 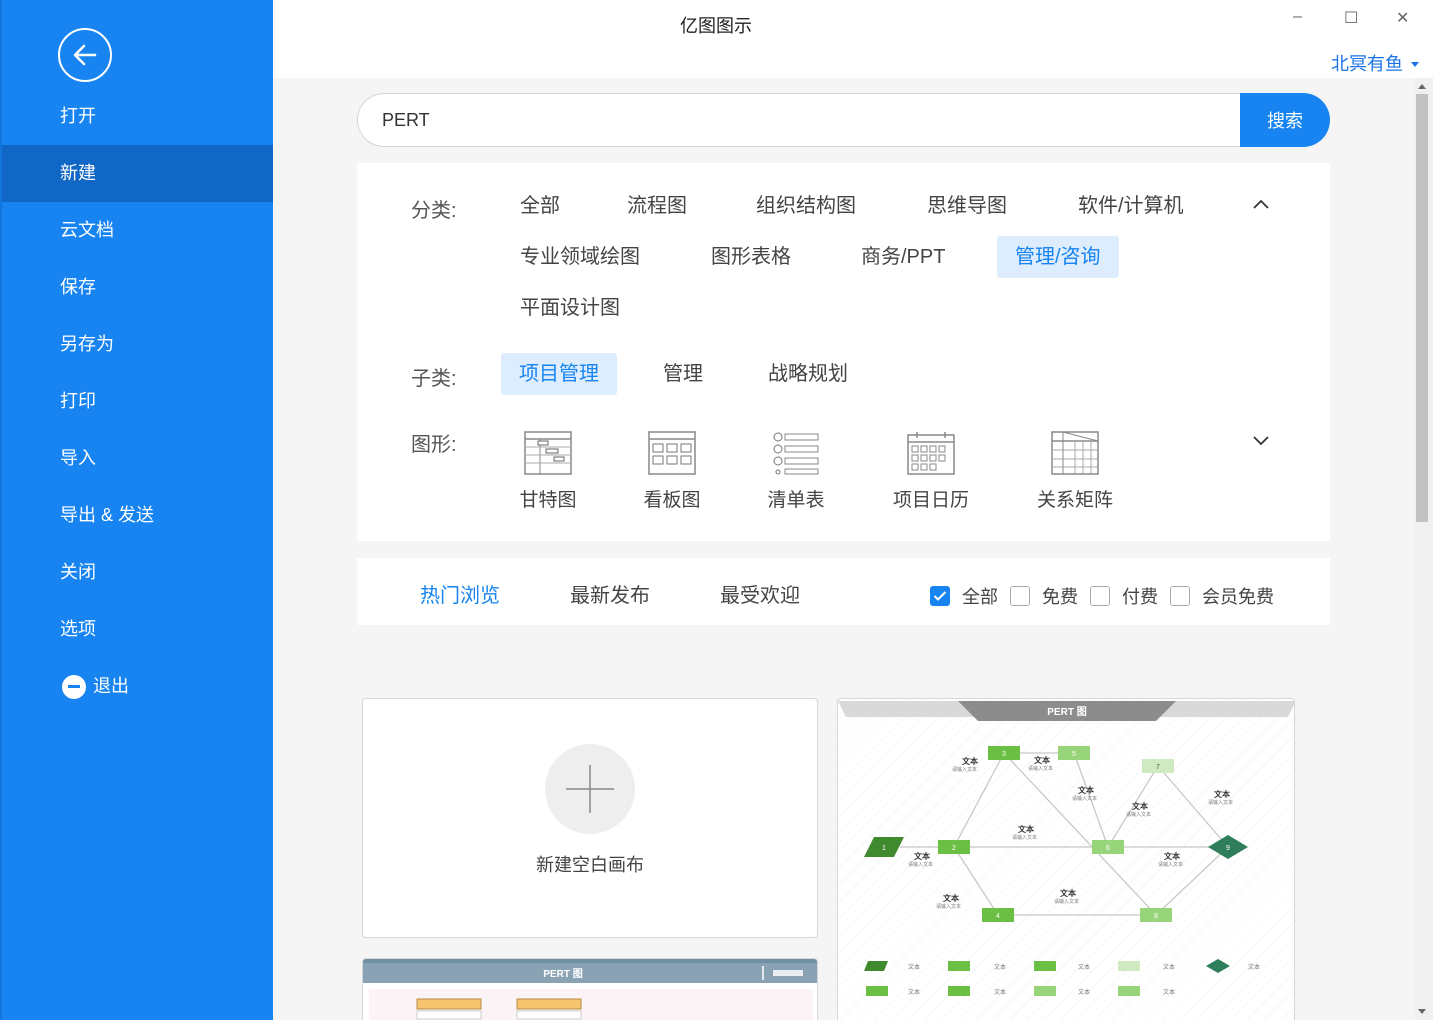 I want to click on filter-member-free-checkbox: 会员免费, so click(x=1222, y=596).